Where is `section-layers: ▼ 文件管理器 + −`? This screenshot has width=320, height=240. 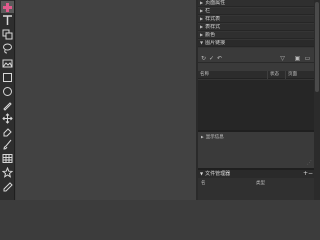
section-layers: ▼ 文件管理器 + − is located at coordinates (256, 174).